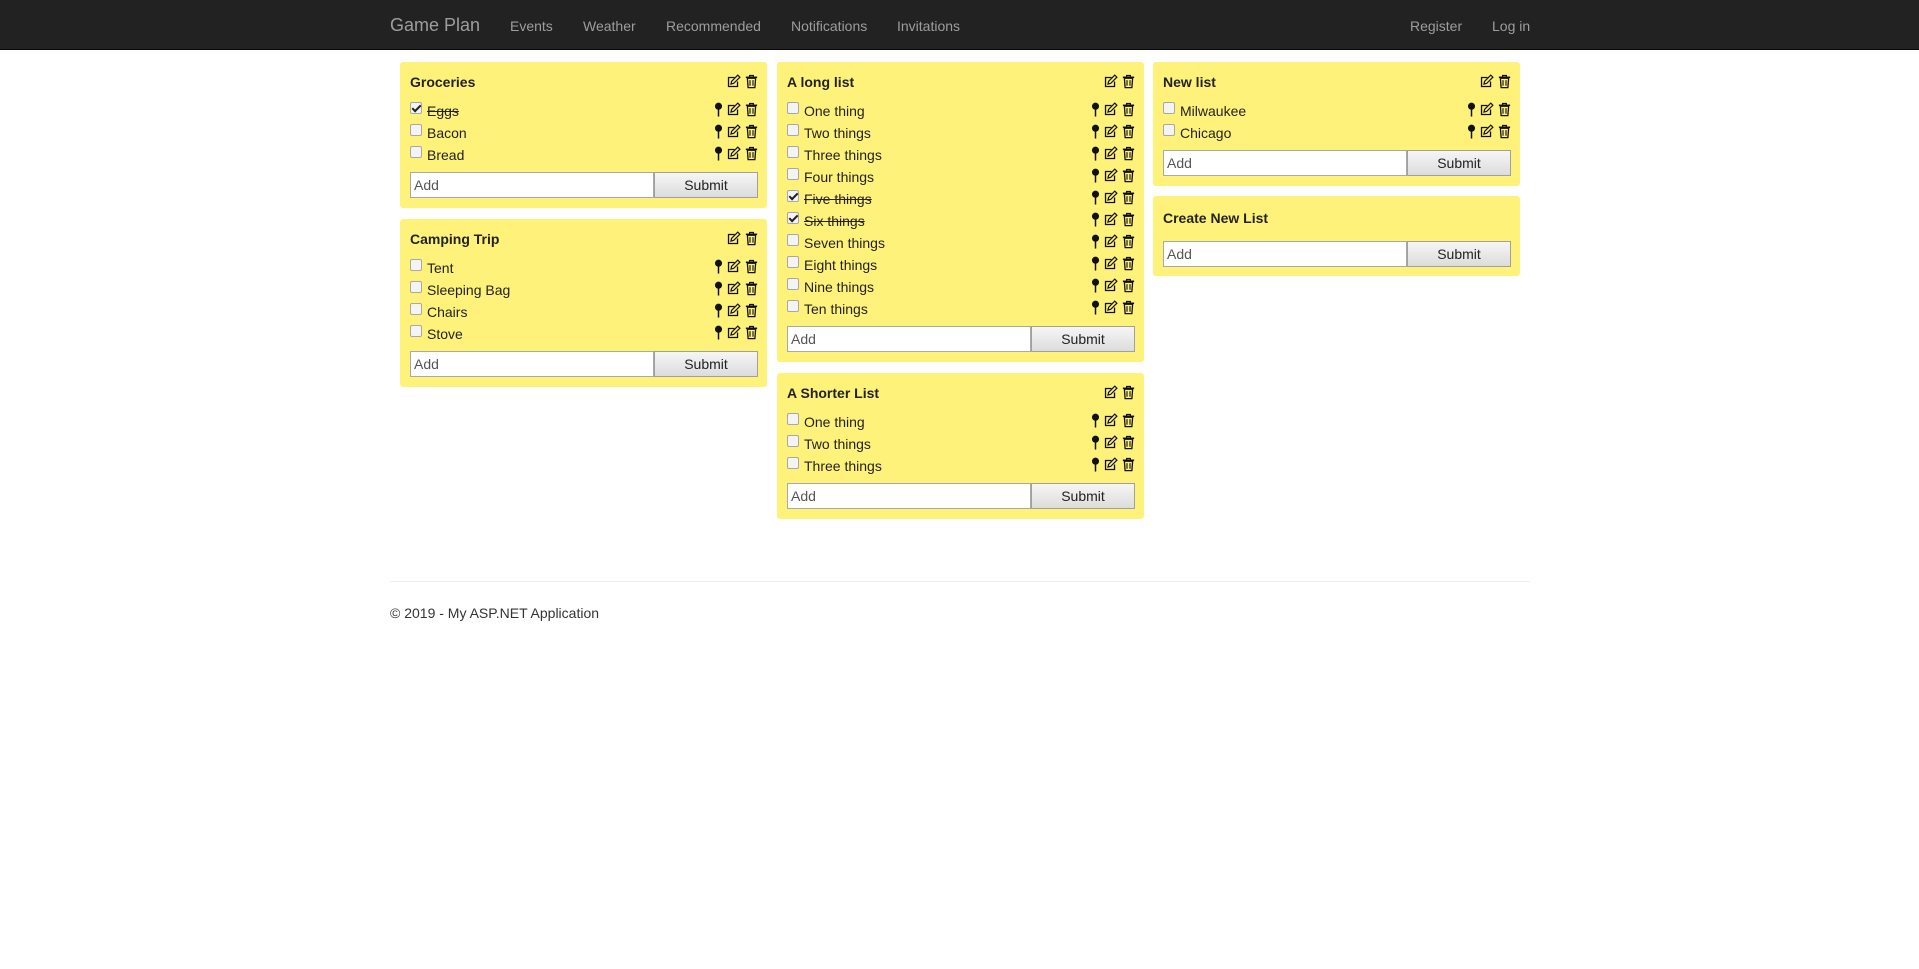 Image resolution: width=1919 pixels, height=969 pixels. Describe the element at coordinates (928, 26) in the screenshot. I see `nav-link-invitations: Invitations` at that location.